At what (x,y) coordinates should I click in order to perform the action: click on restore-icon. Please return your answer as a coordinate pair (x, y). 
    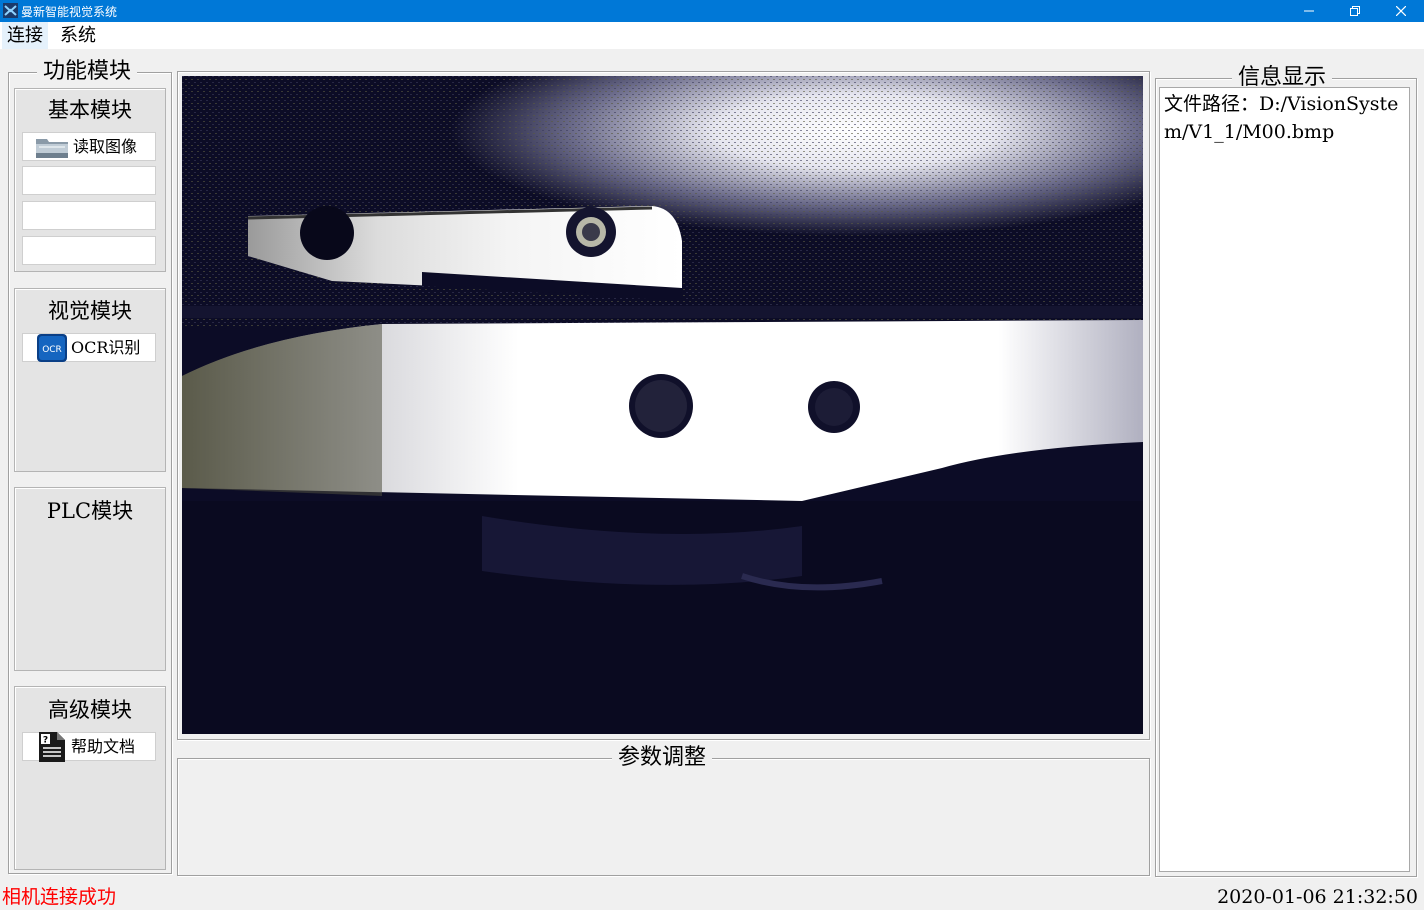
    Looking at the image, I should click on (1355, 11).